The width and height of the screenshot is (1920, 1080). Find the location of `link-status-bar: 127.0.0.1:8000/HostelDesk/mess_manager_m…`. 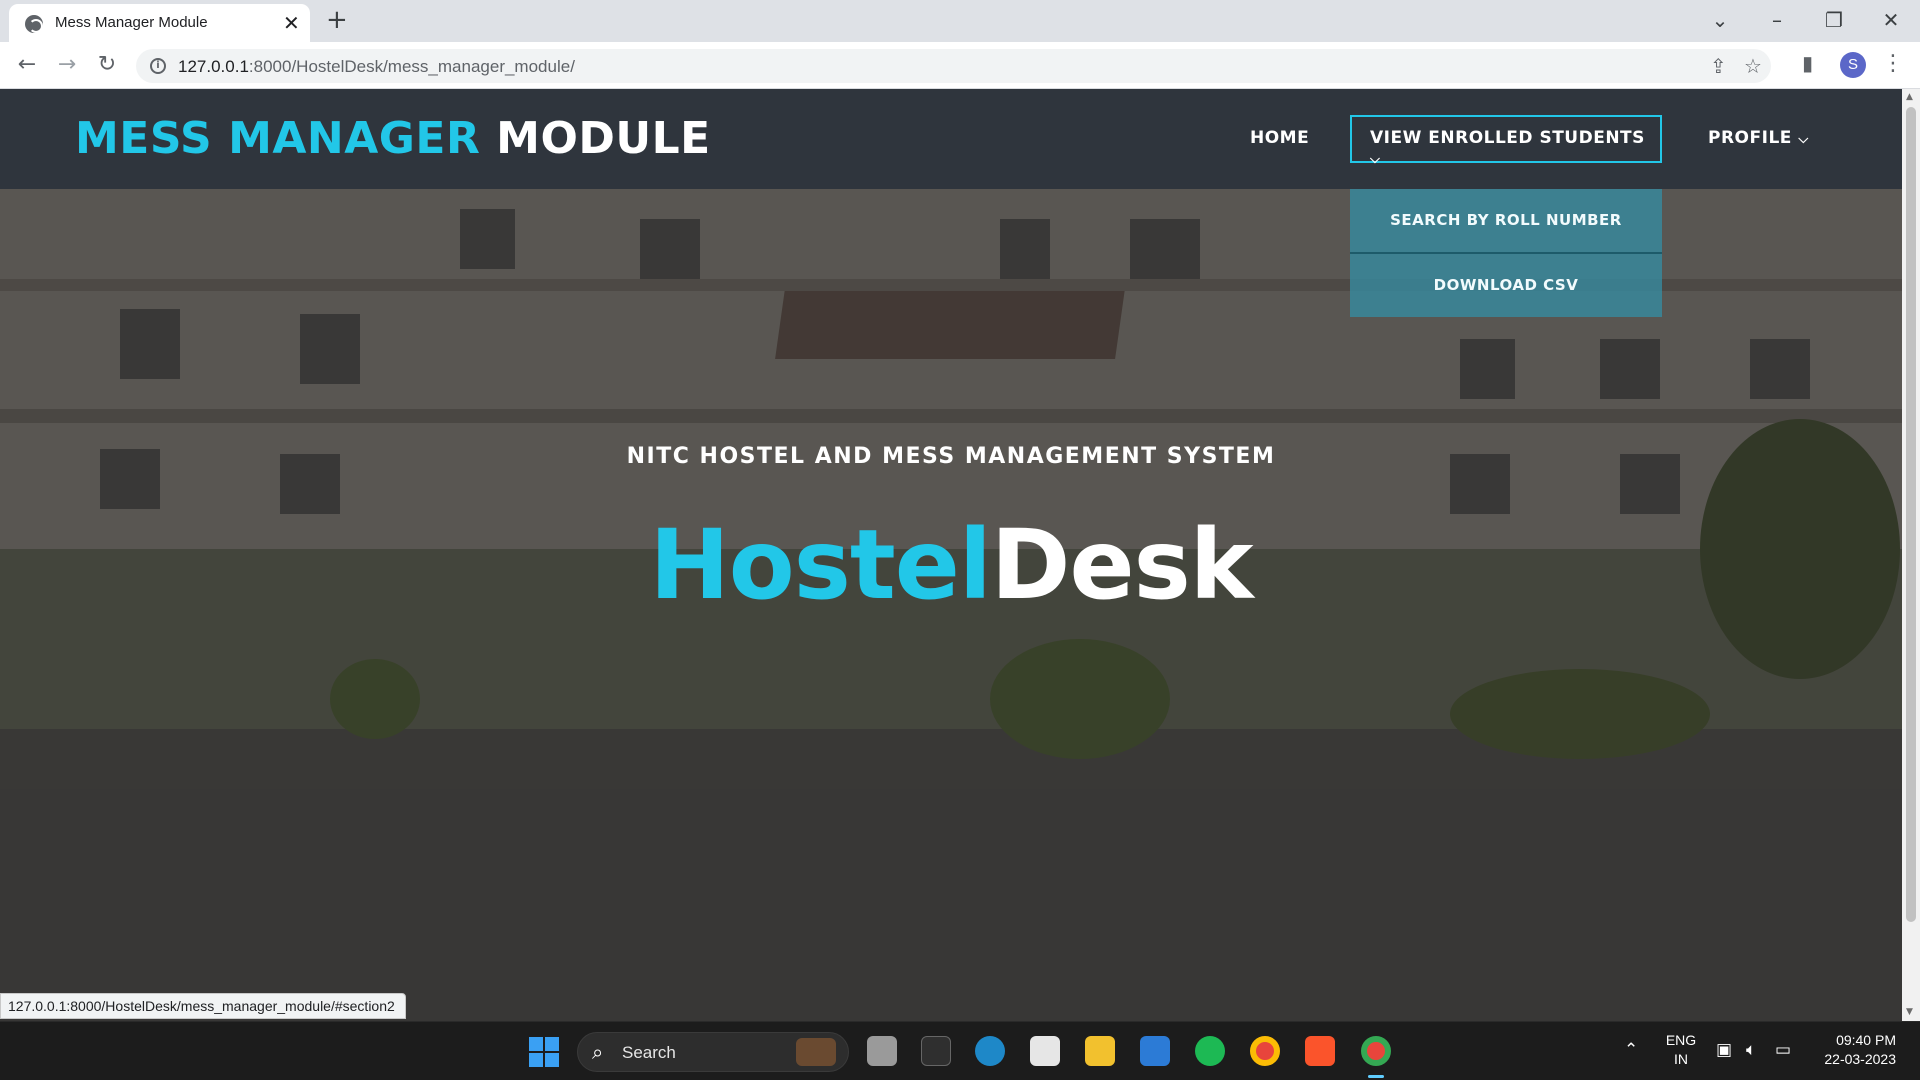

link-status-bar: 127.0.0.1:8000/HostelDesk/mess_manager_m… is located at coordinates (203, 1006).